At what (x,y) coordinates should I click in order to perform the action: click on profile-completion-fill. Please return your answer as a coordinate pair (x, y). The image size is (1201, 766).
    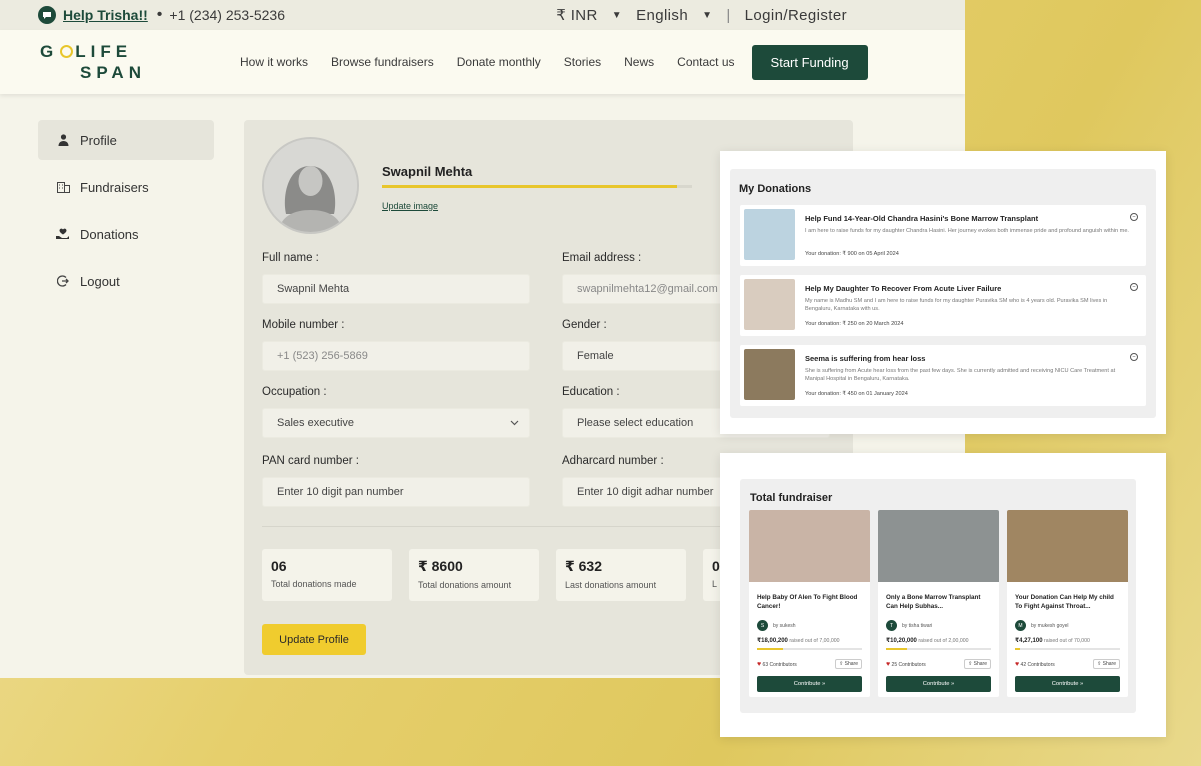
    Looking at the image, I should click on (529, 186).